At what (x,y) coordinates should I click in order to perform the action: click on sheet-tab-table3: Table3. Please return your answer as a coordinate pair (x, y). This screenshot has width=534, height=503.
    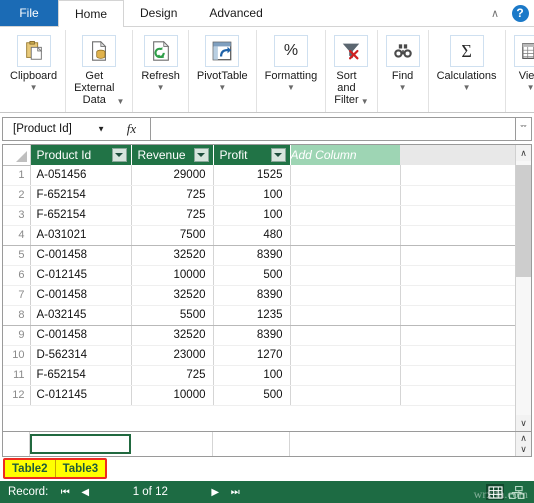
    Looking at the image, I should click on (80, 468).